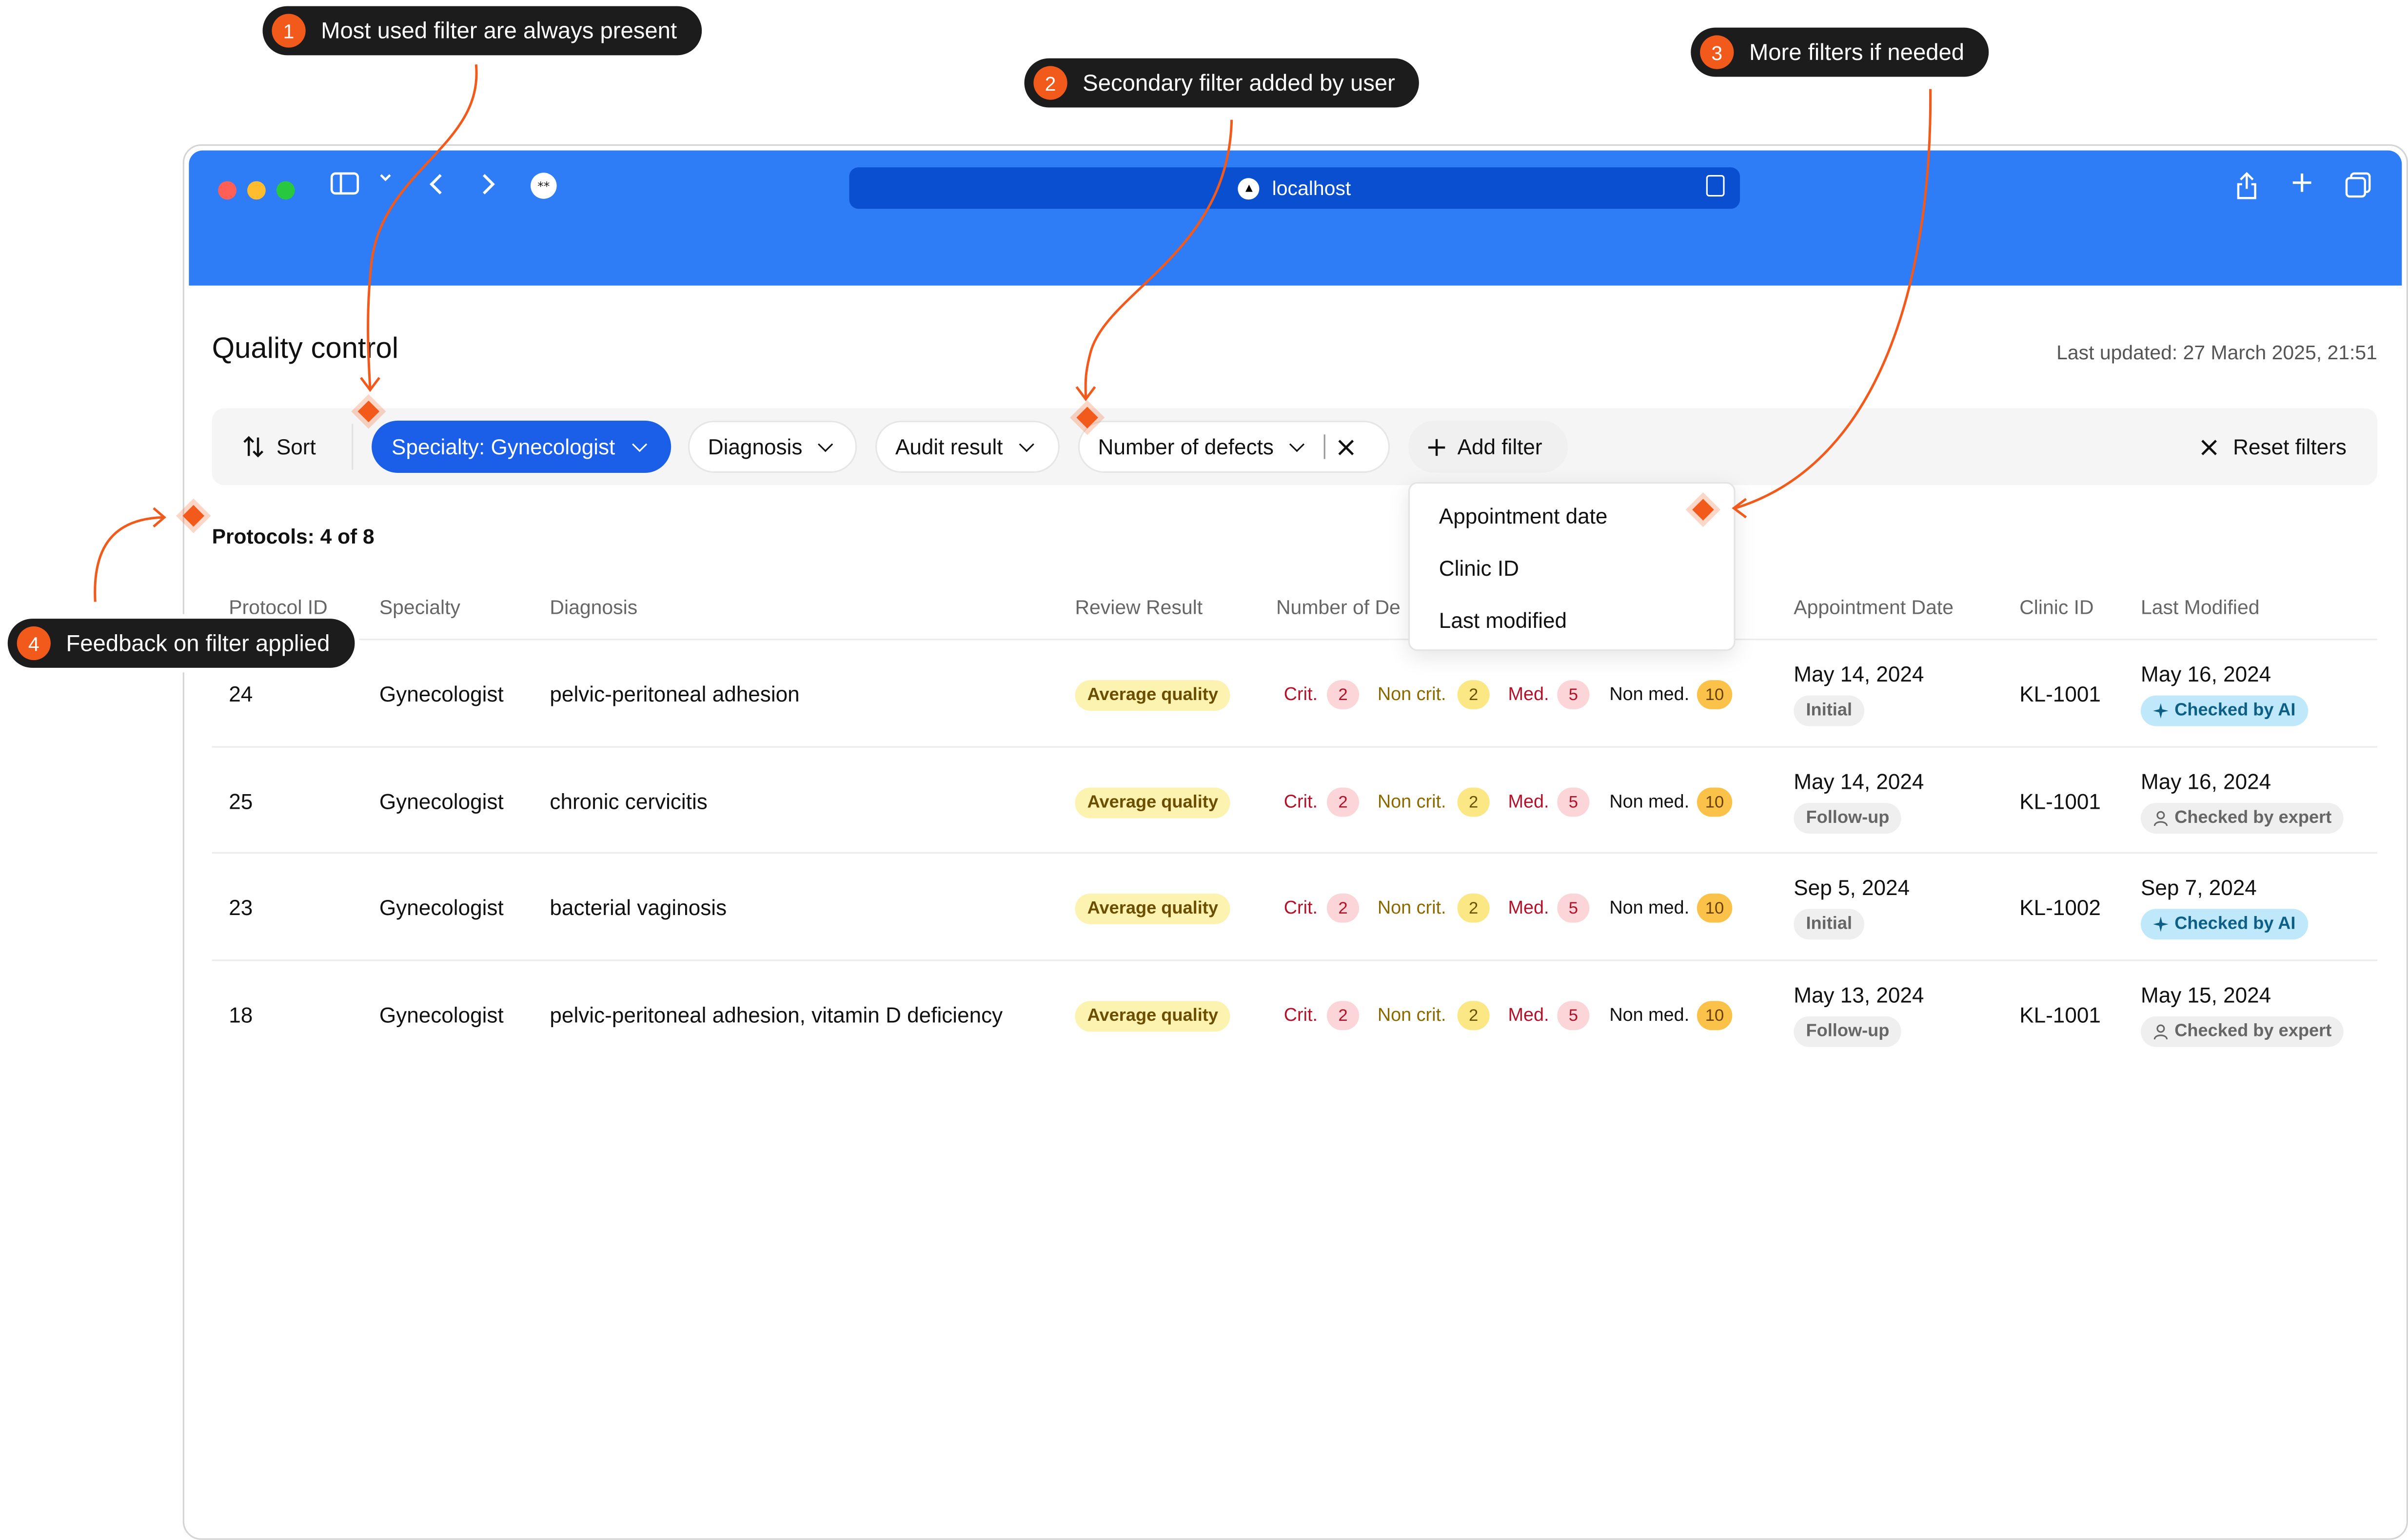 The image size is (2408, 1540). I want to click on annotation-callout-3: 3 More filters if needed, so click(1840, 52).